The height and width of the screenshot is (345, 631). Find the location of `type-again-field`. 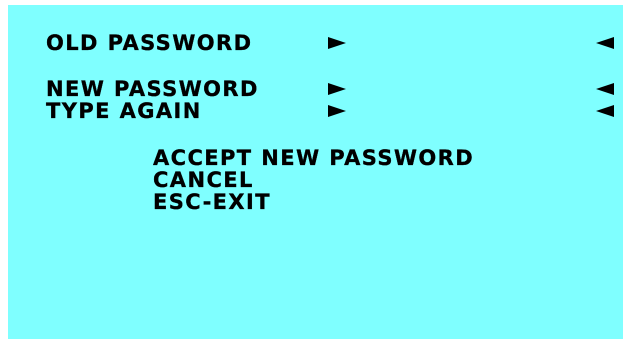

type-again-field is located at coordinates (471, 111).